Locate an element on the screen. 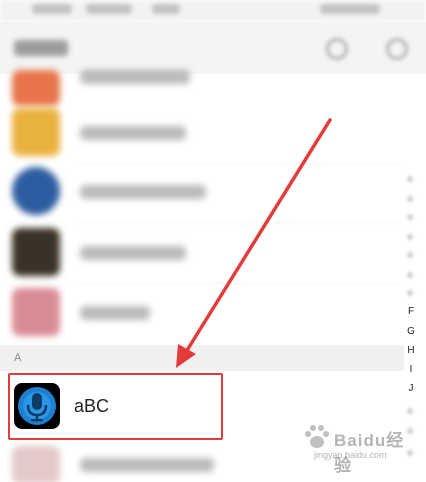  settings-icon is located at coordinates (397, 49).